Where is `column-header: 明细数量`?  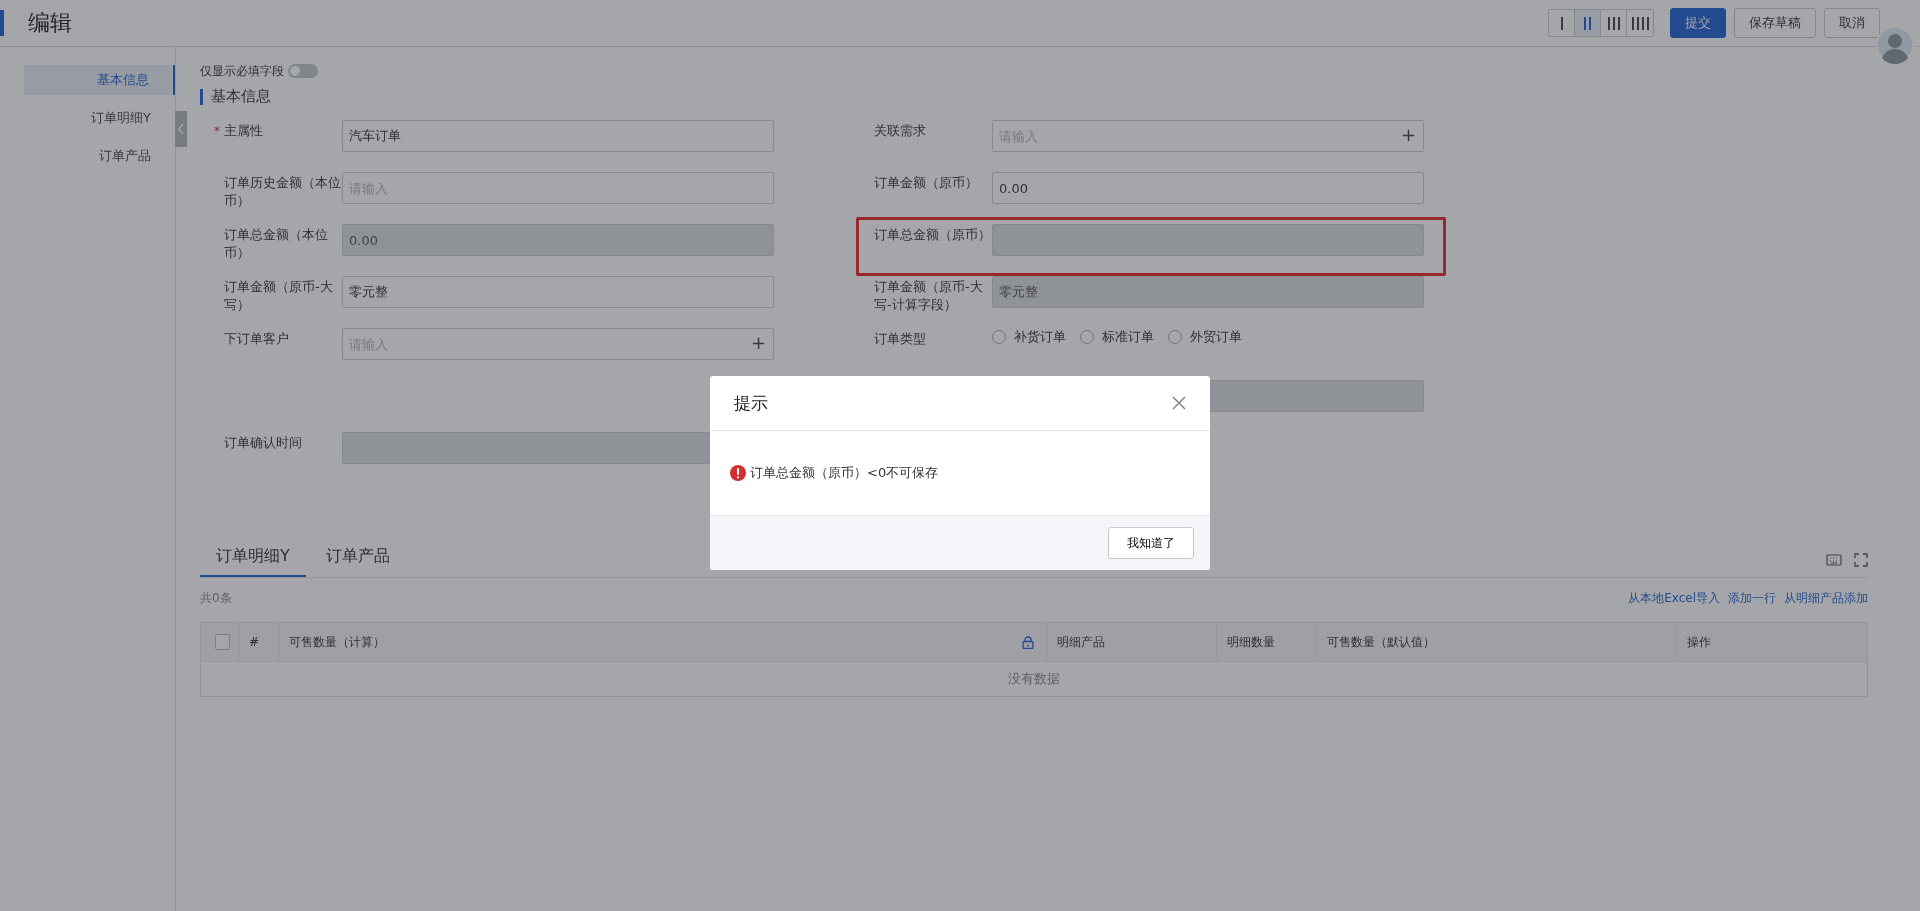
column-header: 明细数量 is located at coordinates (1267, 642).